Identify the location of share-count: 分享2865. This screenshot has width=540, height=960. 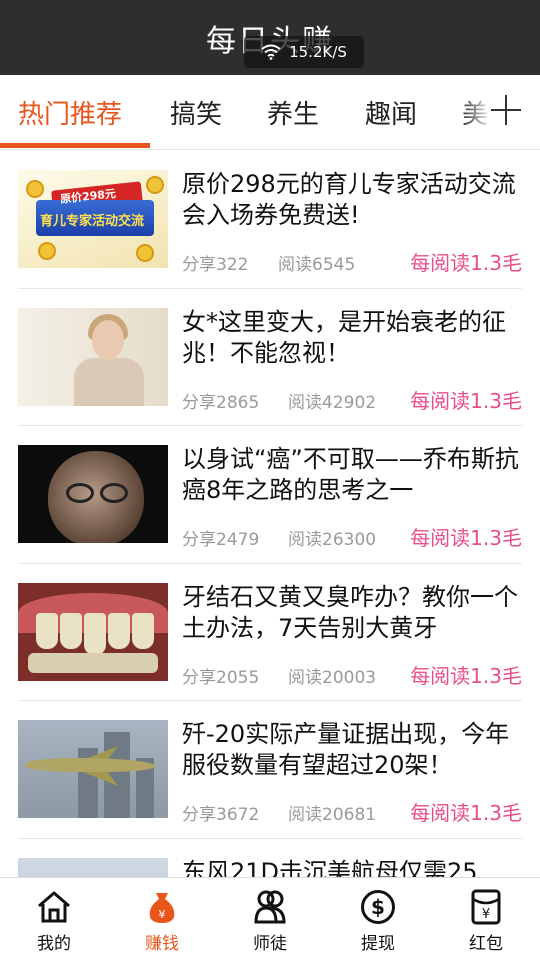
(221, 402).